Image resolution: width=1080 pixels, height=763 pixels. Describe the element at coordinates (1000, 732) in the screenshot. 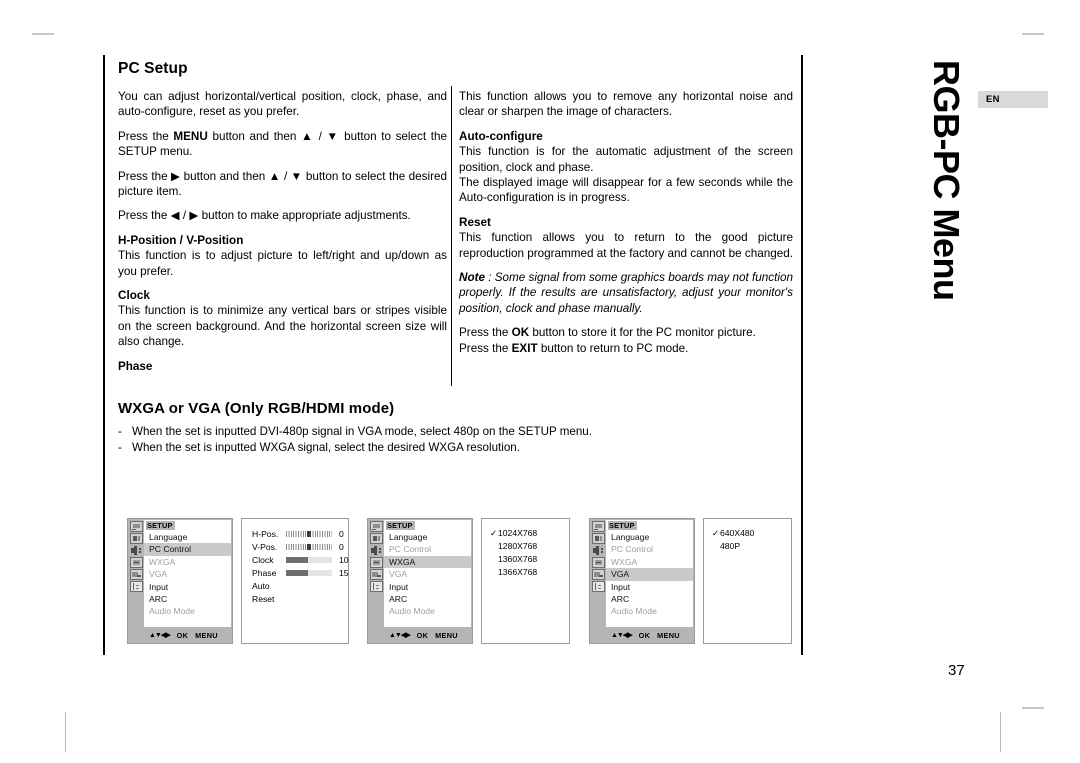

I see `trim-mark-bottom-right` at that location.